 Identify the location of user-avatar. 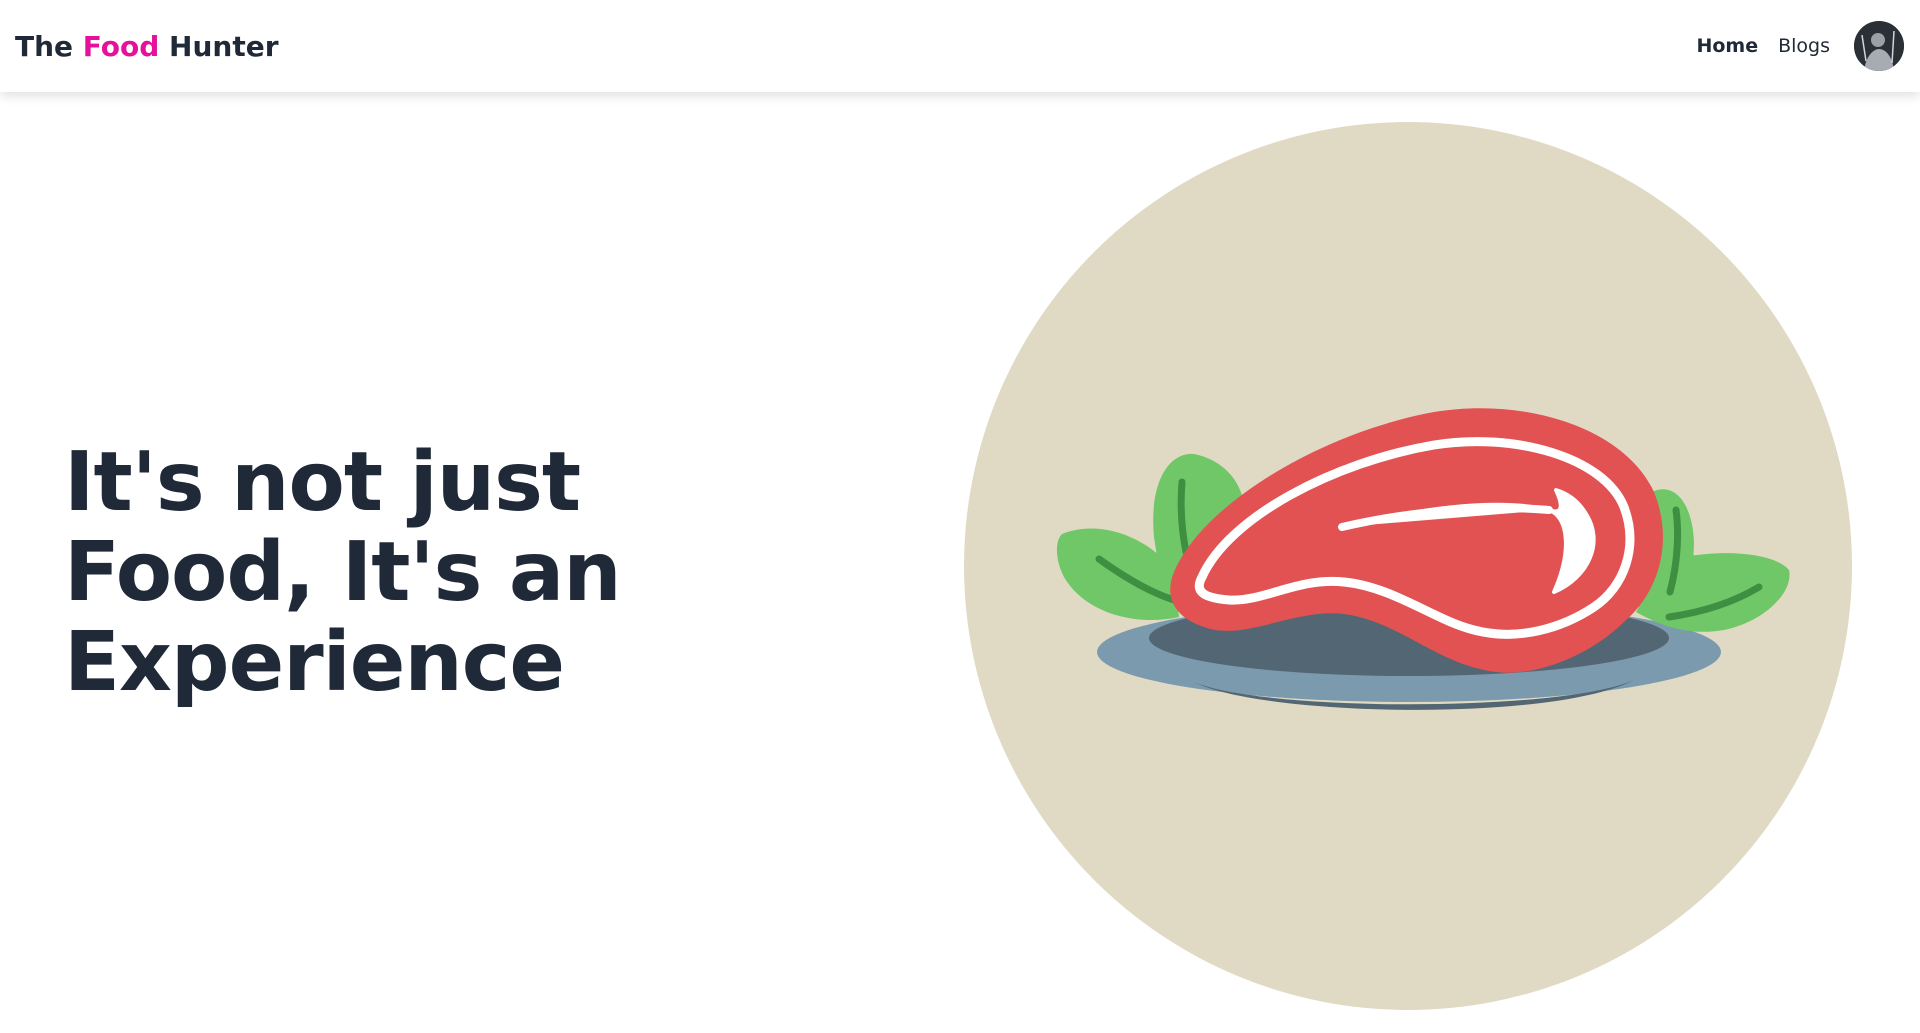
(1879, 46).